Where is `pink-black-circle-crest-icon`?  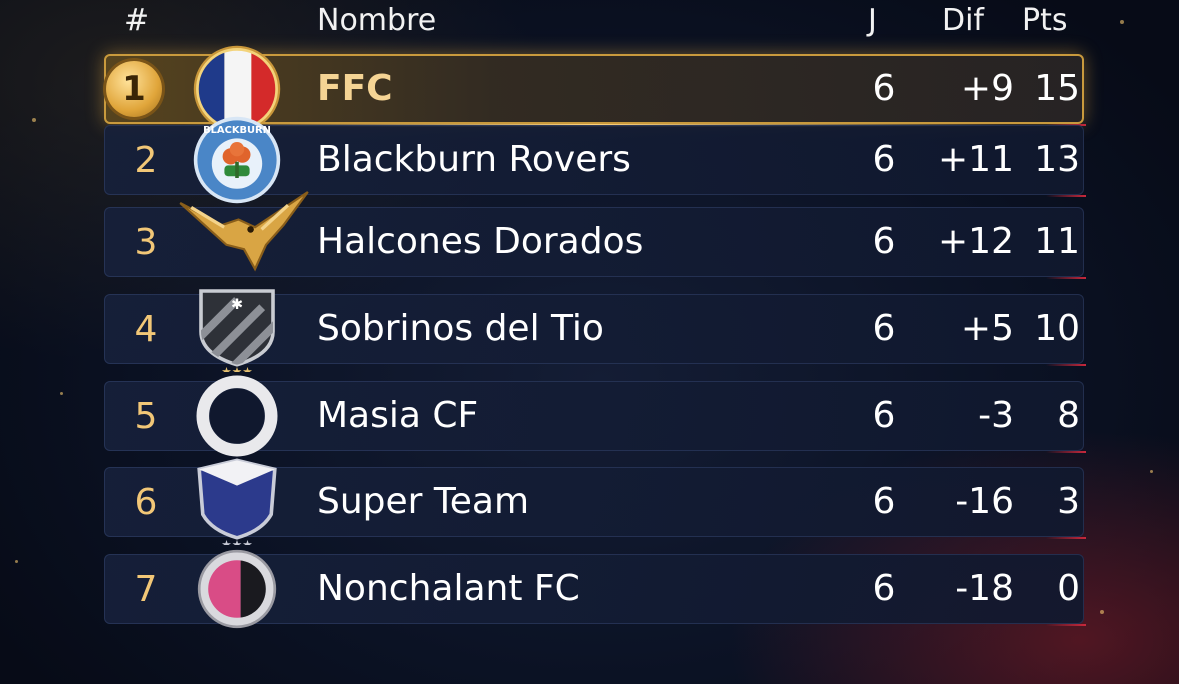 pink-black-circle-crest-icon is located at coordinates (237, 589).